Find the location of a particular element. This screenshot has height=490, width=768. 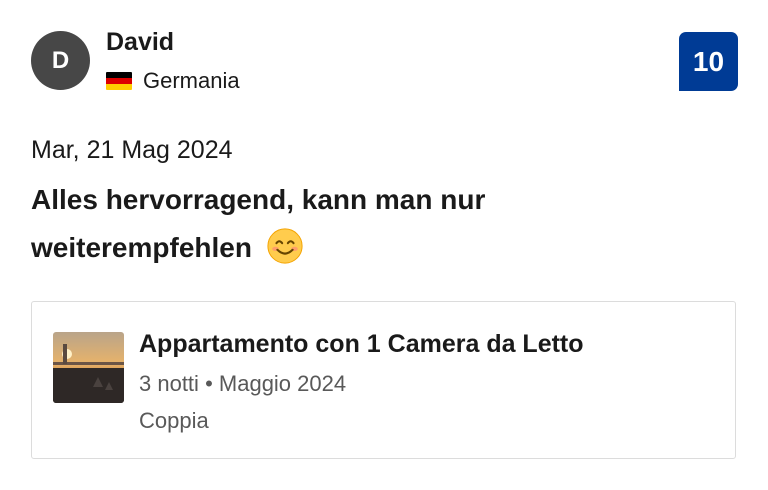

avatar-initial: D is located at coordinates (60, 60).